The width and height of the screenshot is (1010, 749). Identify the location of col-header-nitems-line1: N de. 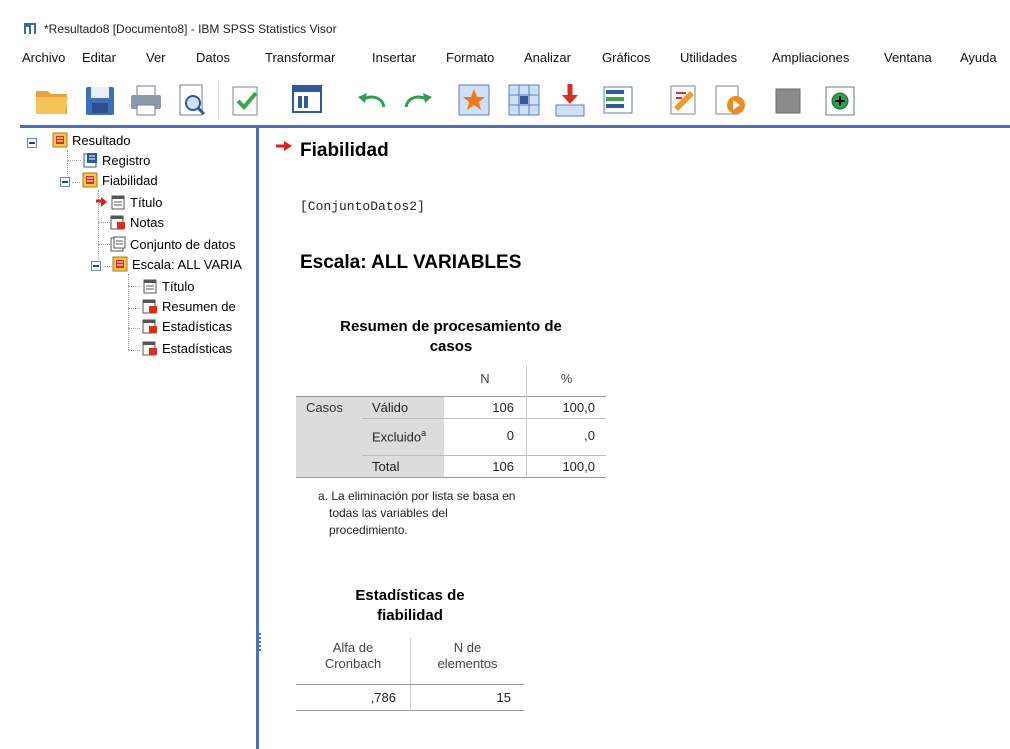
(467, 647).